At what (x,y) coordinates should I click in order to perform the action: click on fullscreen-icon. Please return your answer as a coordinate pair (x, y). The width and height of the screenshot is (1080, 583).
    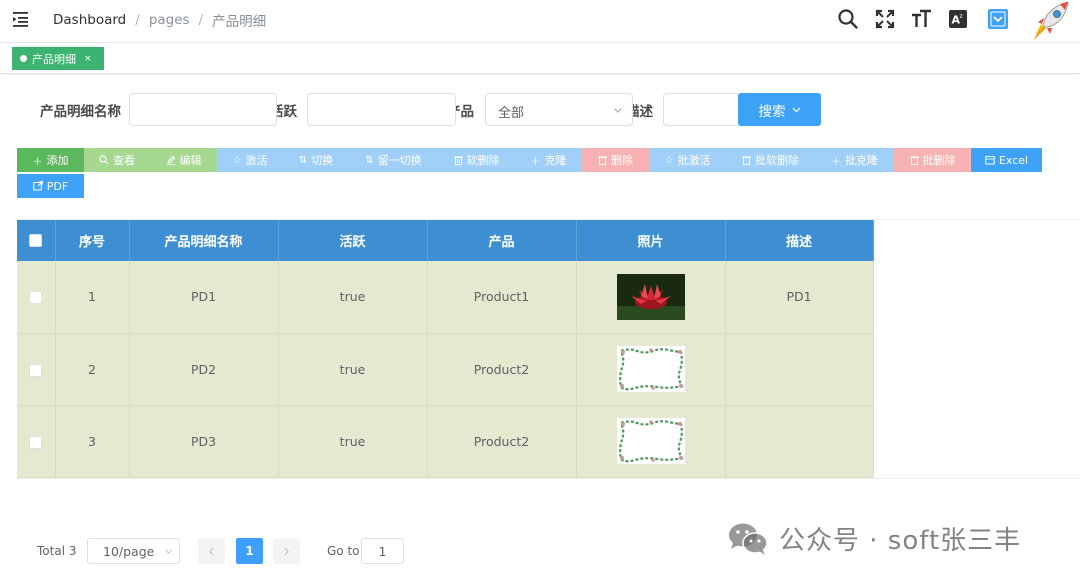
    Looking at the image, I should click on (885, 19).